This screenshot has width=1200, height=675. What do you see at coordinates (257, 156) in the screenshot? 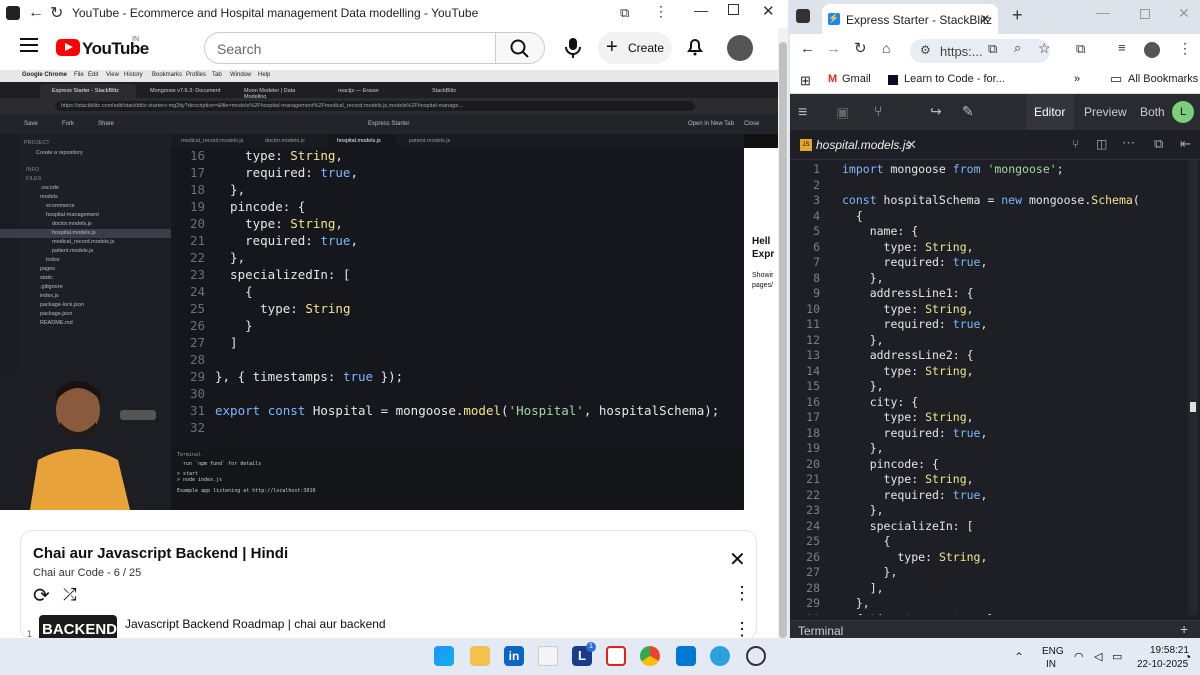
I see `code-line: 16 type: String,` at bounding box center [257, 156].